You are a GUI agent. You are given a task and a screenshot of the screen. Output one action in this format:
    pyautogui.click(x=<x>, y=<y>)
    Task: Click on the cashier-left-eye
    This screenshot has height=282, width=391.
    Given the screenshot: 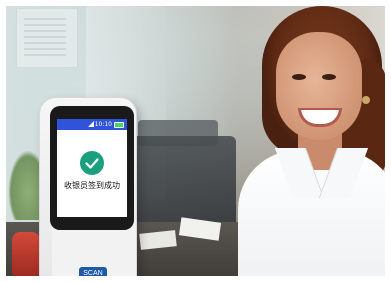 What is the action you would take?
    pyautogui.click(x=299, y=77)
    